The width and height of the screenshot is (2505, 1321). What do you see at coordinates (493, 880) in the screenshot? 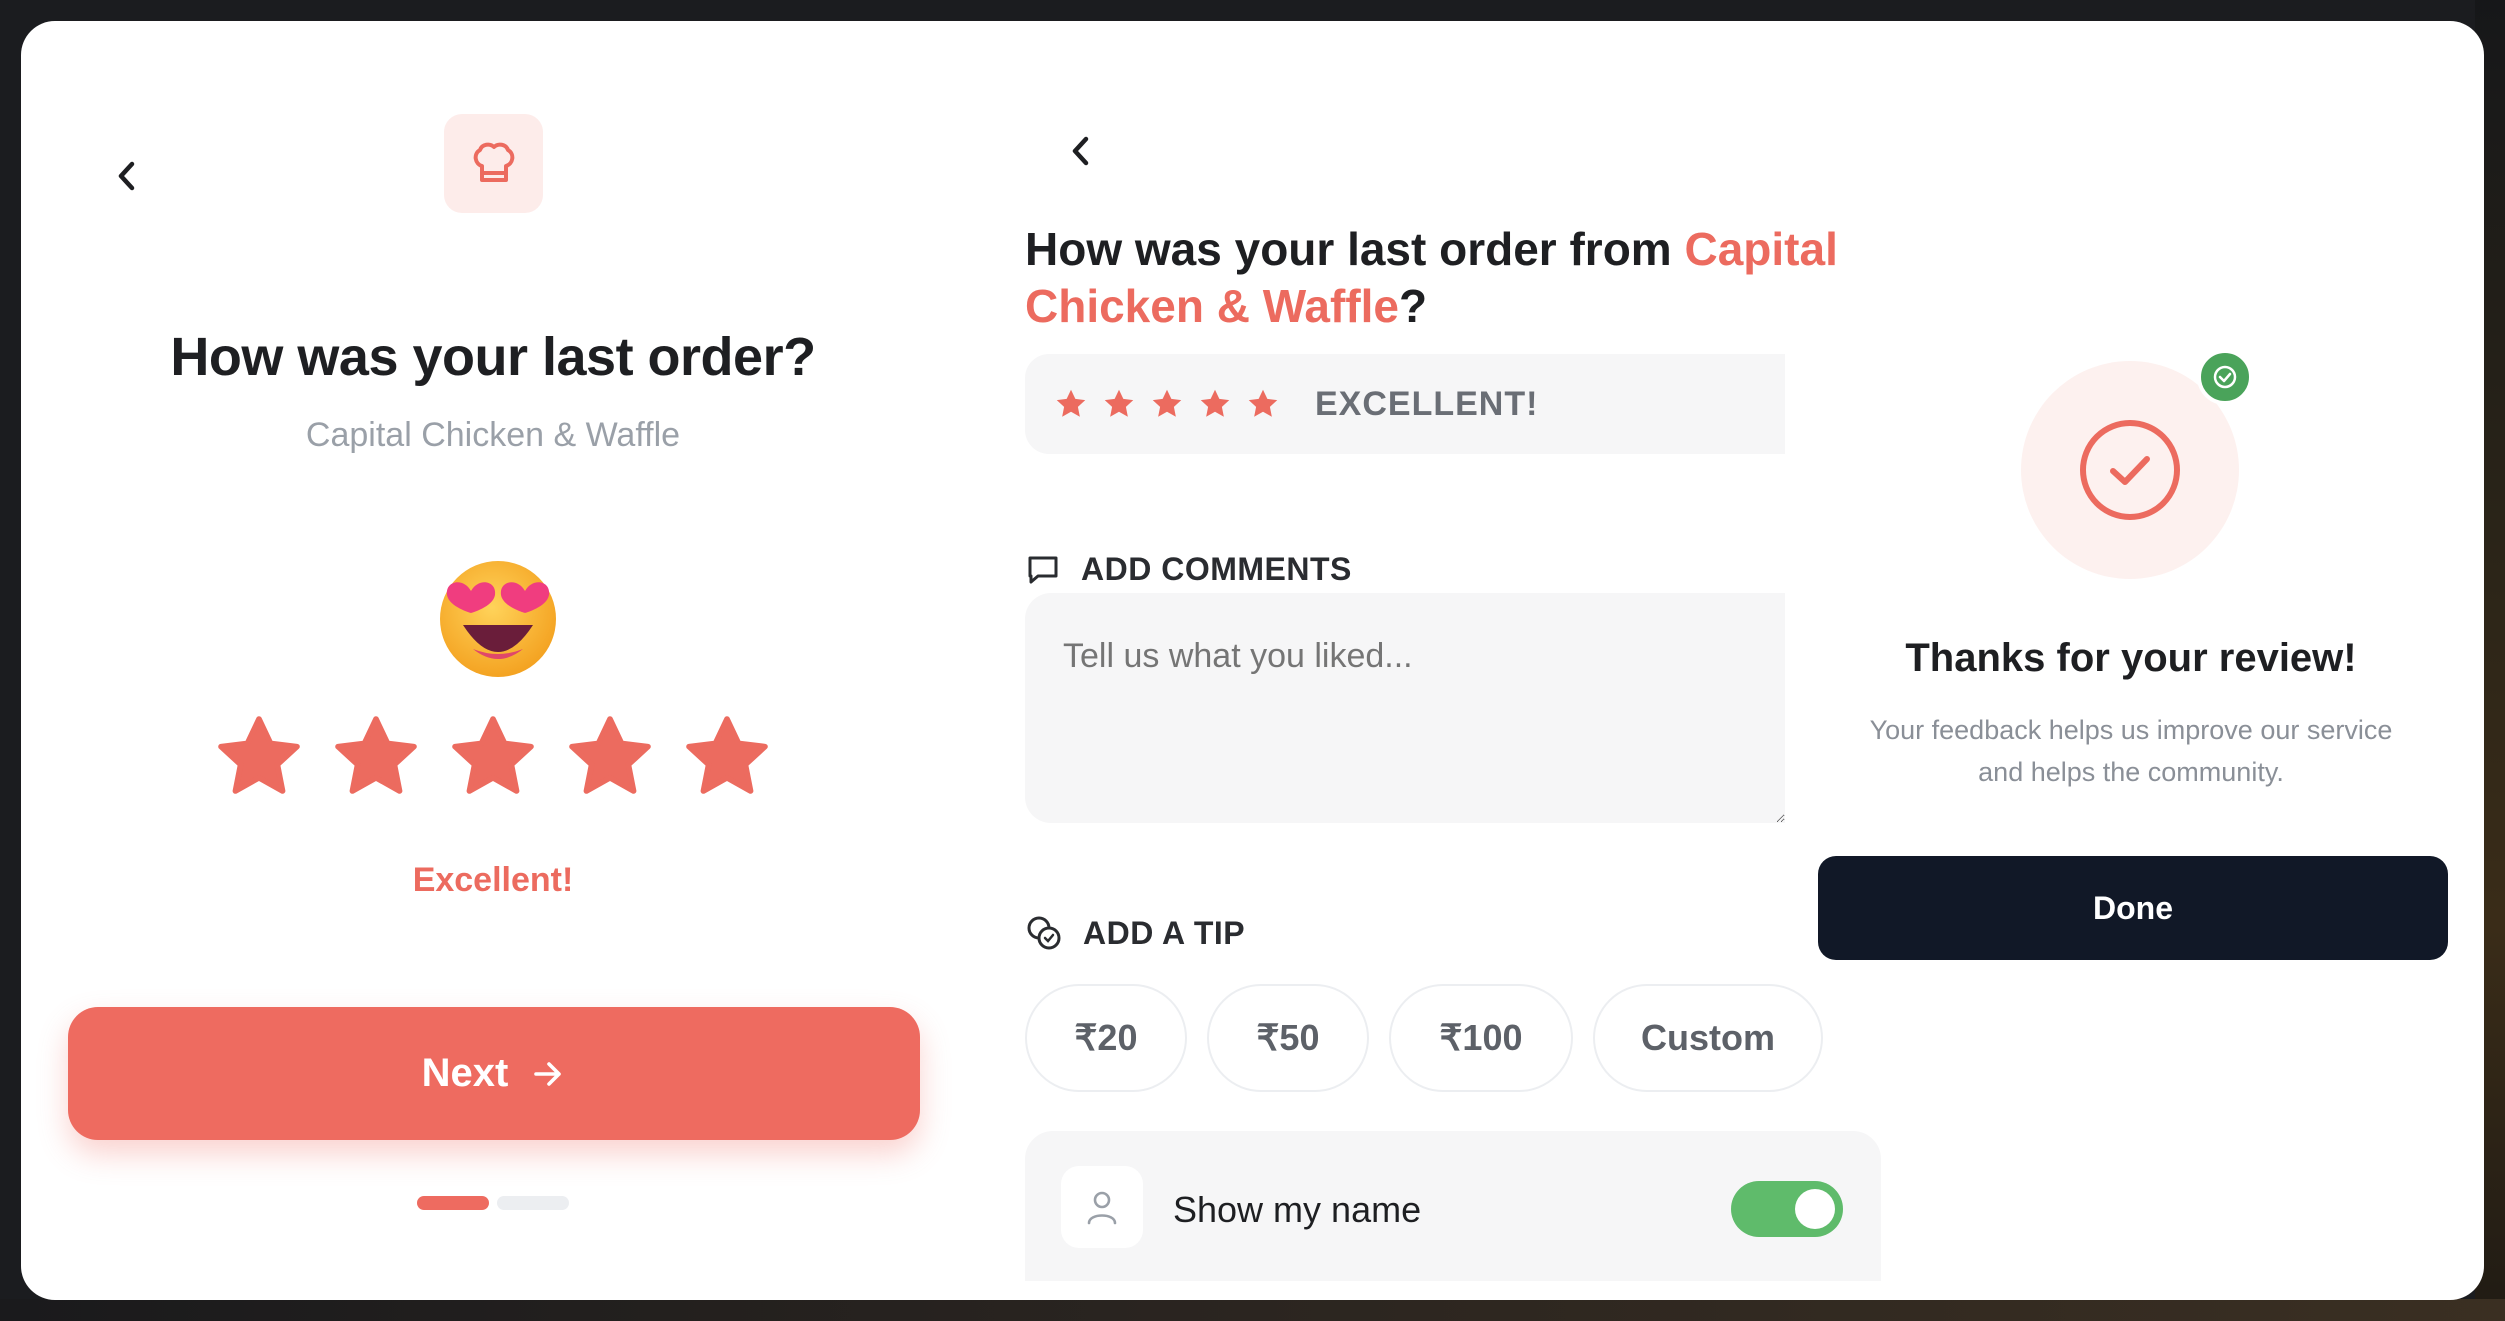
I see `rating-label: Excellent!` at bounding box center [493, 880].